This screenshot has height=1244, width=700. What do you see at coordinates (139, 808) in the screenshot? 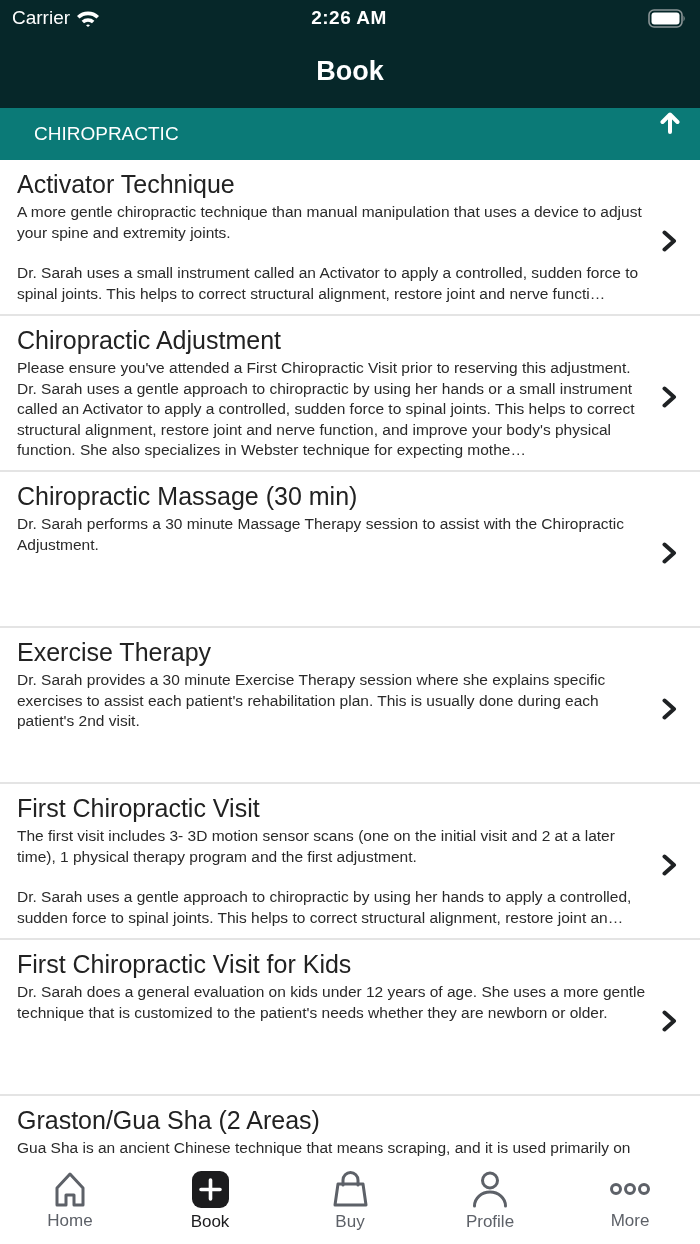
I see `service-title: First Chiropractic Visit` at bounding box center [139, 808].